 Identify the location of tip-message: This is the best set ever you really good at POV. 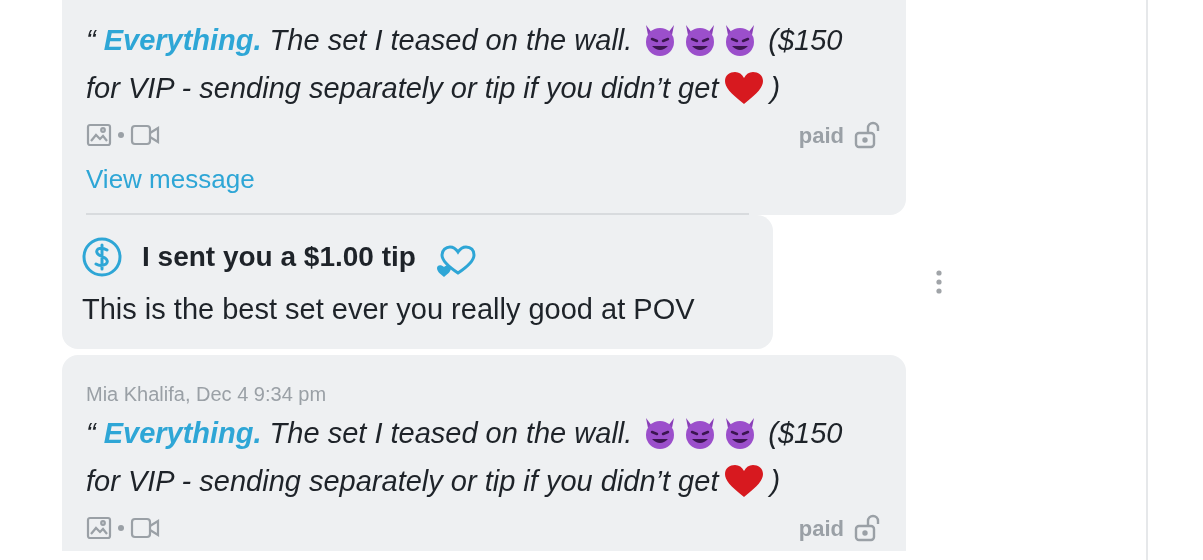
(389, 309).